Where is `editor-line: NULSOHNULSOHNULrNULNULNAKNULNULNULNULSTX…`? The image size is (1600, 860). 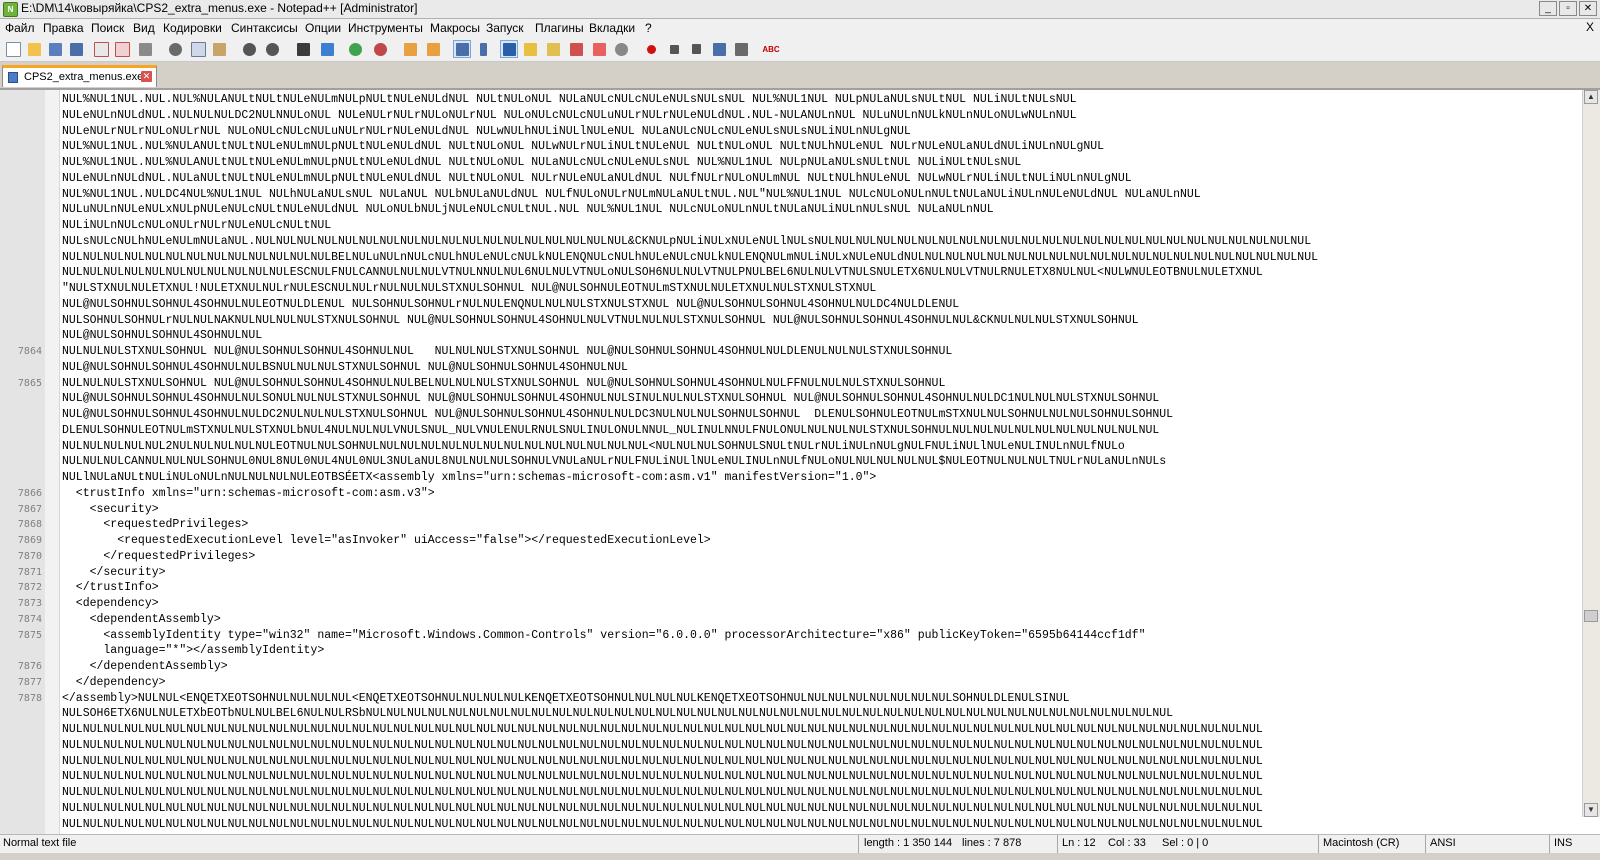
editor-line: NULSOHNULSOHNULrNULNULNAKNULNULNULNULSTX… is located at coordinates (789, 321).